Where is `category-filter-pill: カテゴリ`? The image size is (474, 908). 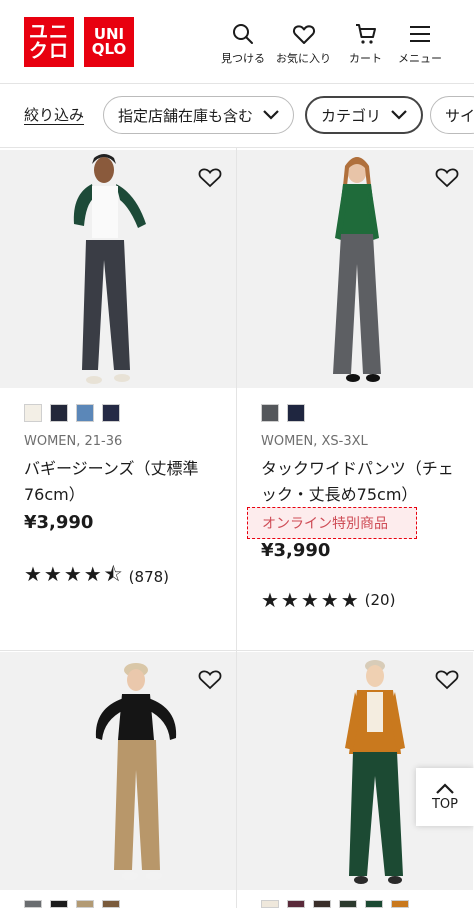 category-filter-pill: カテゴリ is located at coordinates (364, 115).